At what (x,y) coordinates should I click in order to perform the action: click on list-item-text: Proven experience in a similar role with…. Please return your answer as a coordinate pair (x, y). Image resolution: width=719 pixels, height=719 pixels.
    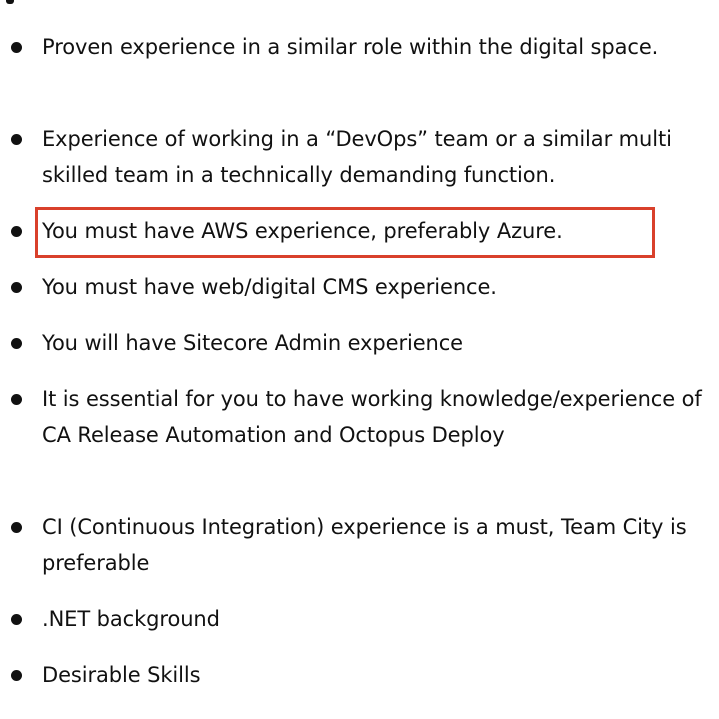
    Looking at the image, I should click on (350, 47).